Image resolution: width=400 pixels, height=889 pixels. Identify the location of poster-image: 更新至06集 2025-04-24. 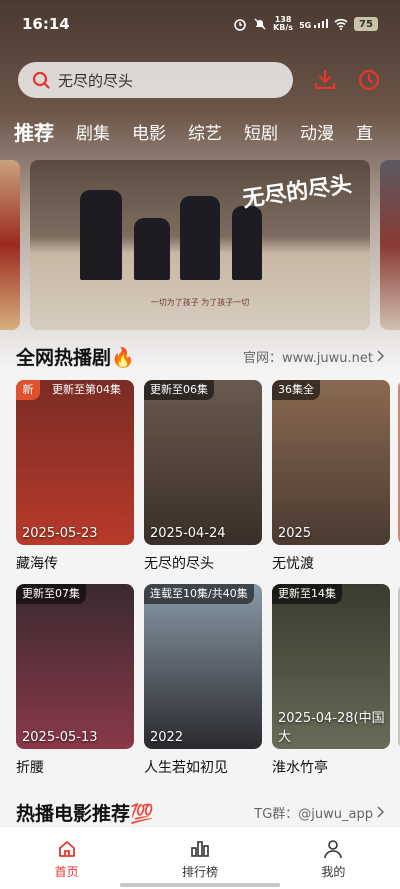
(203, 462).